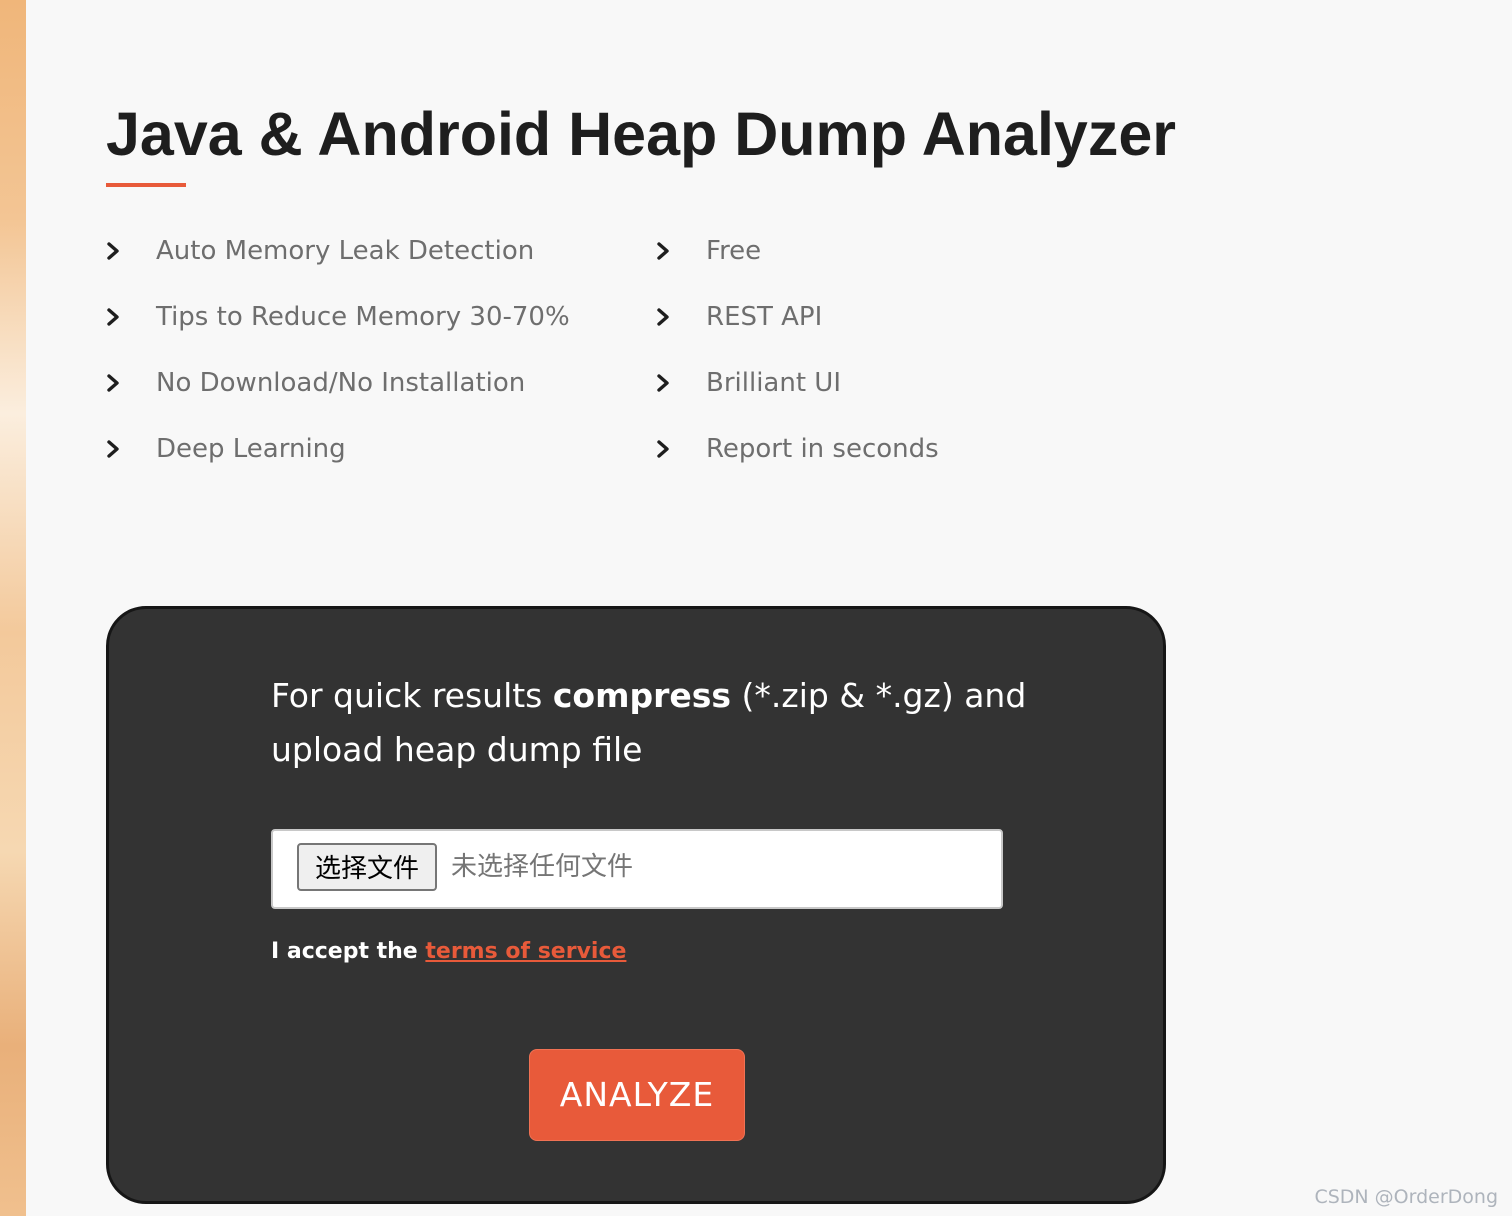 This screenshot has height=1216, width=1512. Describe the element at coordinates (641, 134) in the screenshot. I see `page-title: Java & Android Heap Dump Analyzer` at that location.